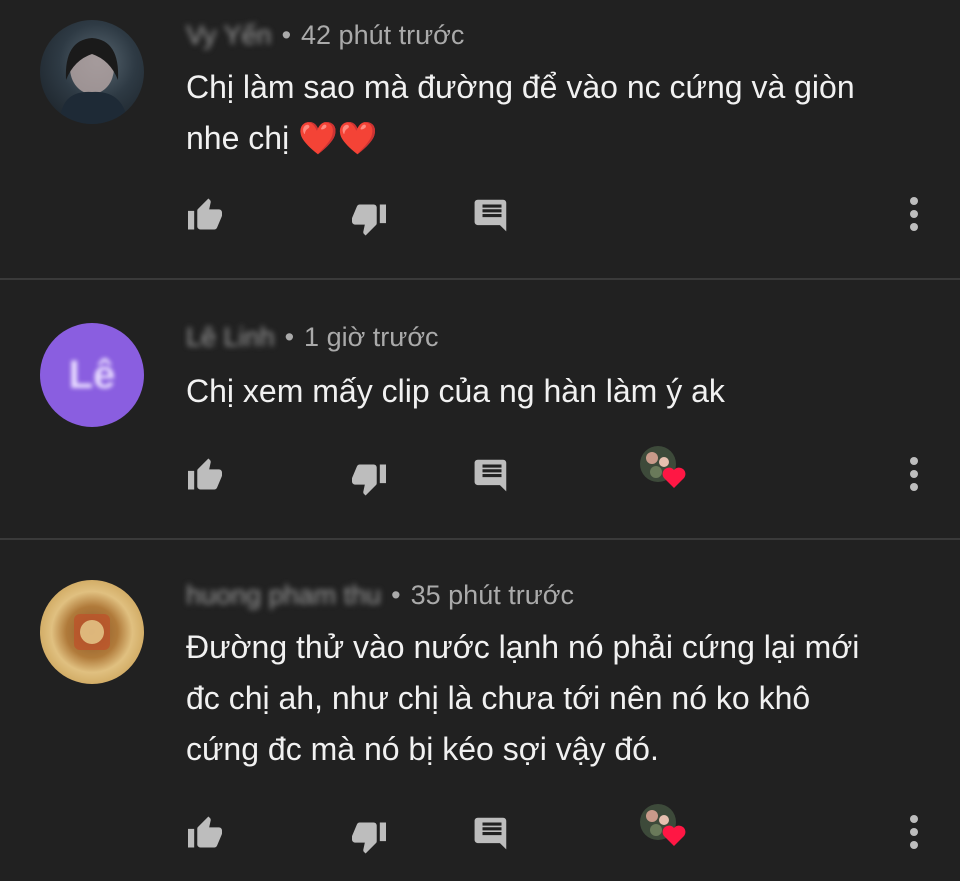  I want to click on avatar: Lê, so click(92, 375).